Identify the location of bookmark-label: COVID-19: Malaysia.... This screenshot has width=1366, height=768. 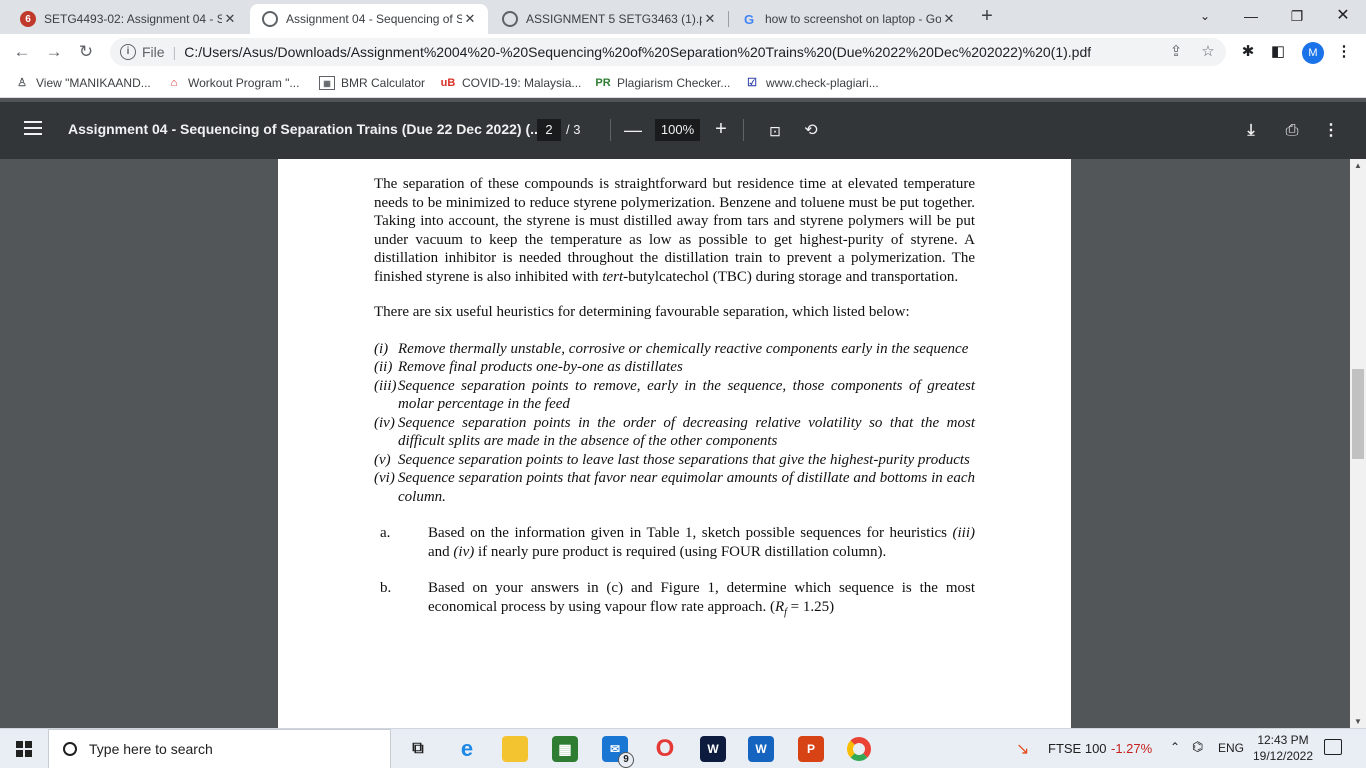
(522, 83).